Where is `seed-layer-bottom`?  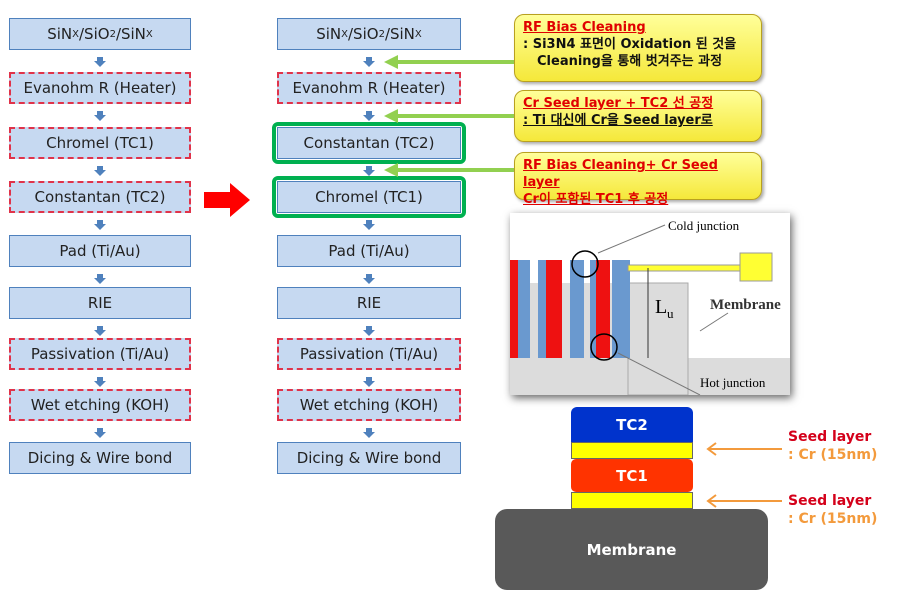
seed-layer-bottom is located at coordinates (632, 500).